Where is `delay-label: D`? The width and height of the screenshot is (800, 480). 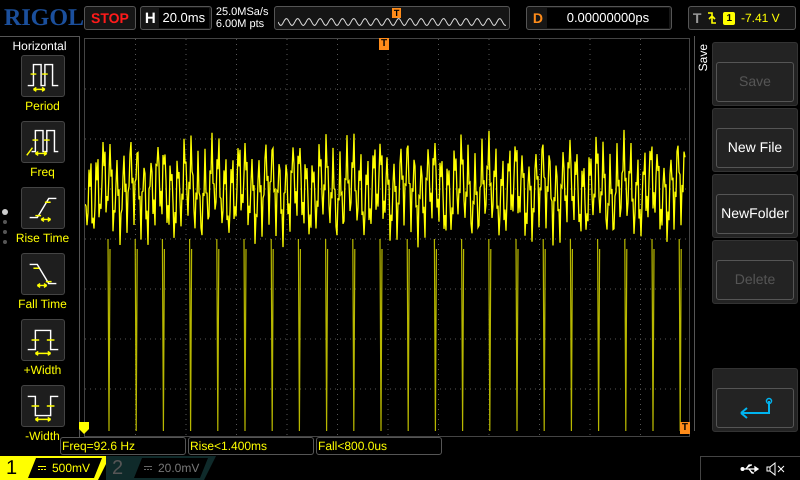
delay-label: D is located at coordinates (537, 18).